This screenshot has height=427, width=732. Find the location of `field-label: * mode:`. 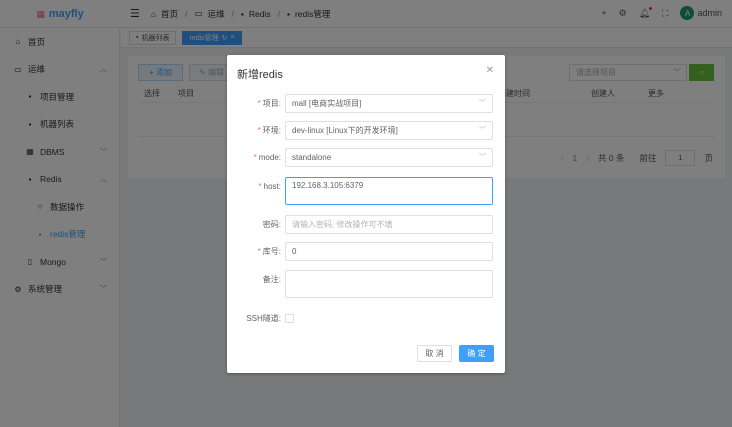

field-label: * mode: is located at coordinates (267, 157).